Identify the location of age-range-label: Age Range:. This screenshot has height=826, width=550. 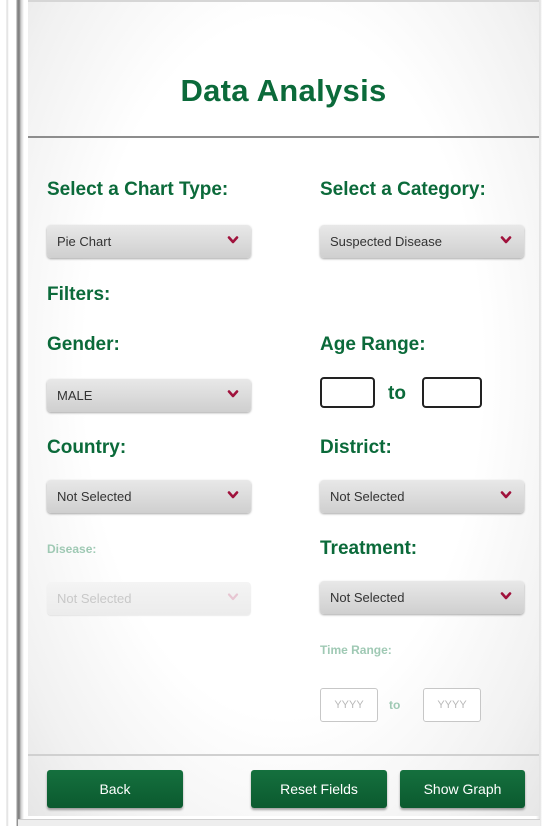
(373, 344).